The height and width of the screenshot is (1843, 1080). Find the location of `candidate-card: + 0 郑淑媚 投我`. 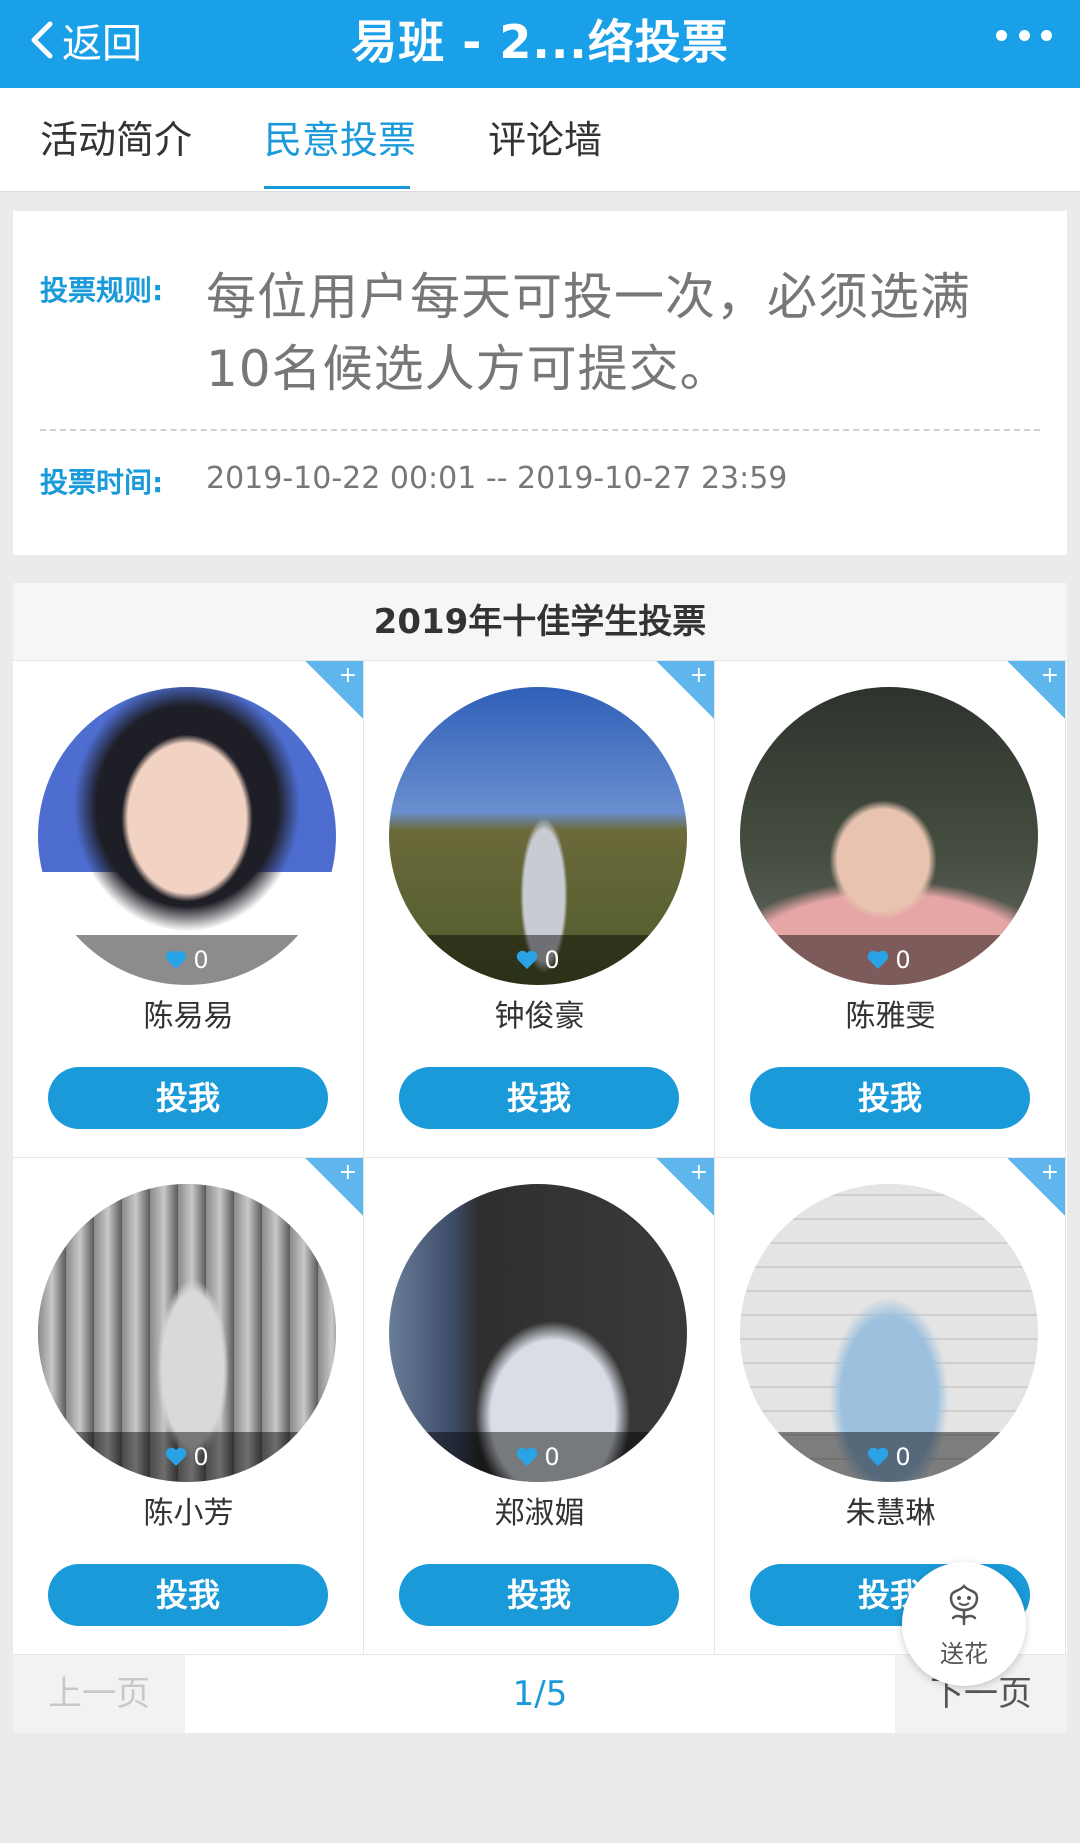

candidate-card: + 0 郑淑媚 投我 is located at coordinates (539, 1406).